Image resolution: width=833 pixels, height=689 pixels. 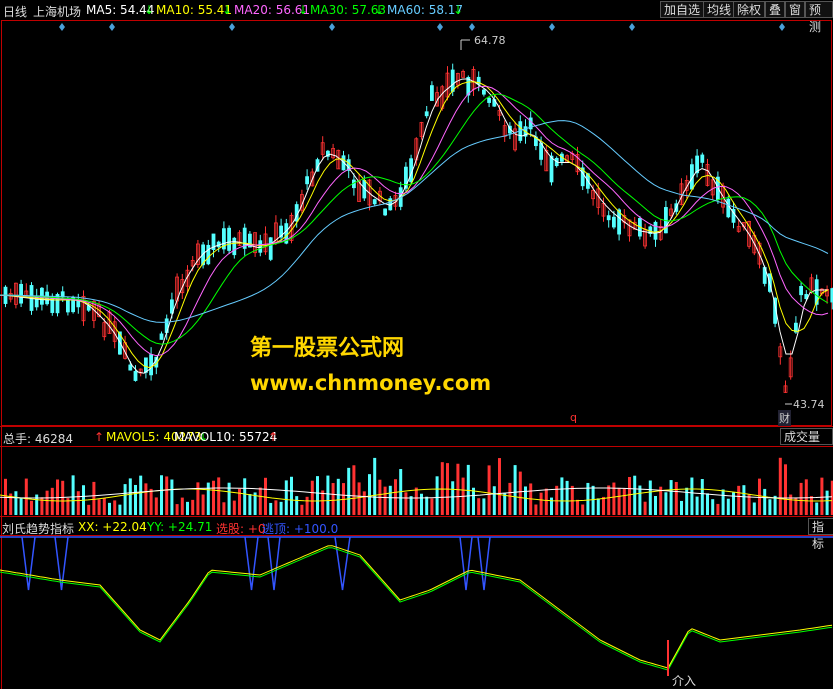 What do you see at coordinates (15, 11) in the screenshot?
I see `period-label: 日线` at bounding box center [15, 11].